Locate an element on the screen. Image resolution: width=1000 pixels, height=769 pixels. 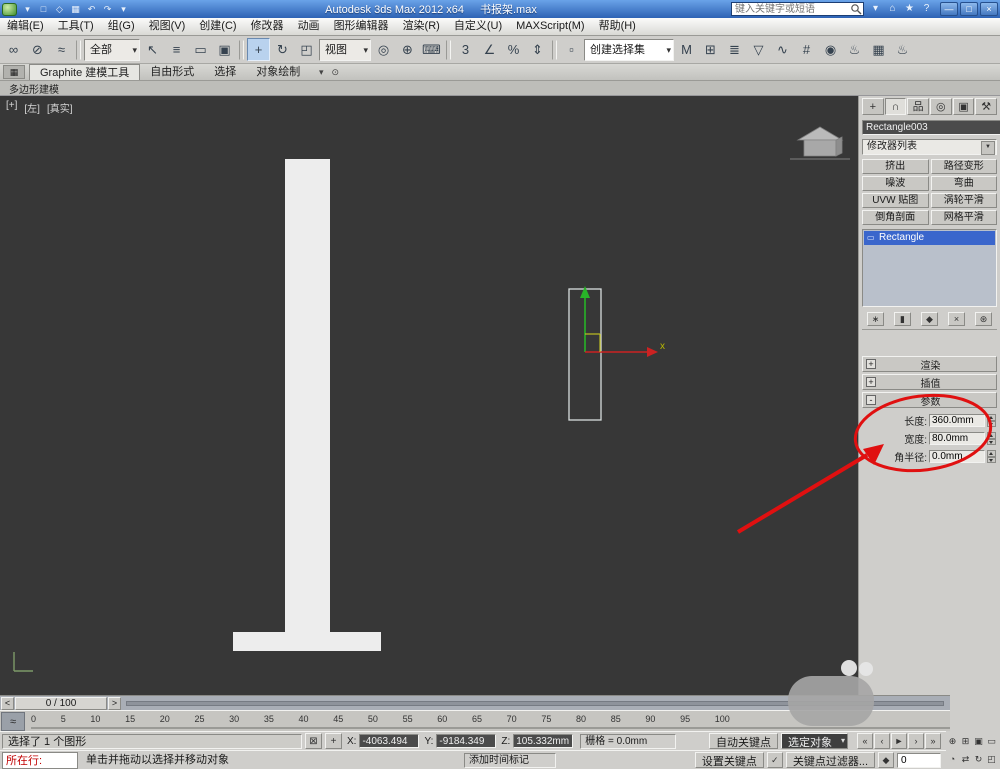
window-crossing-icon: ▣ is located at coordinates (224, 49).